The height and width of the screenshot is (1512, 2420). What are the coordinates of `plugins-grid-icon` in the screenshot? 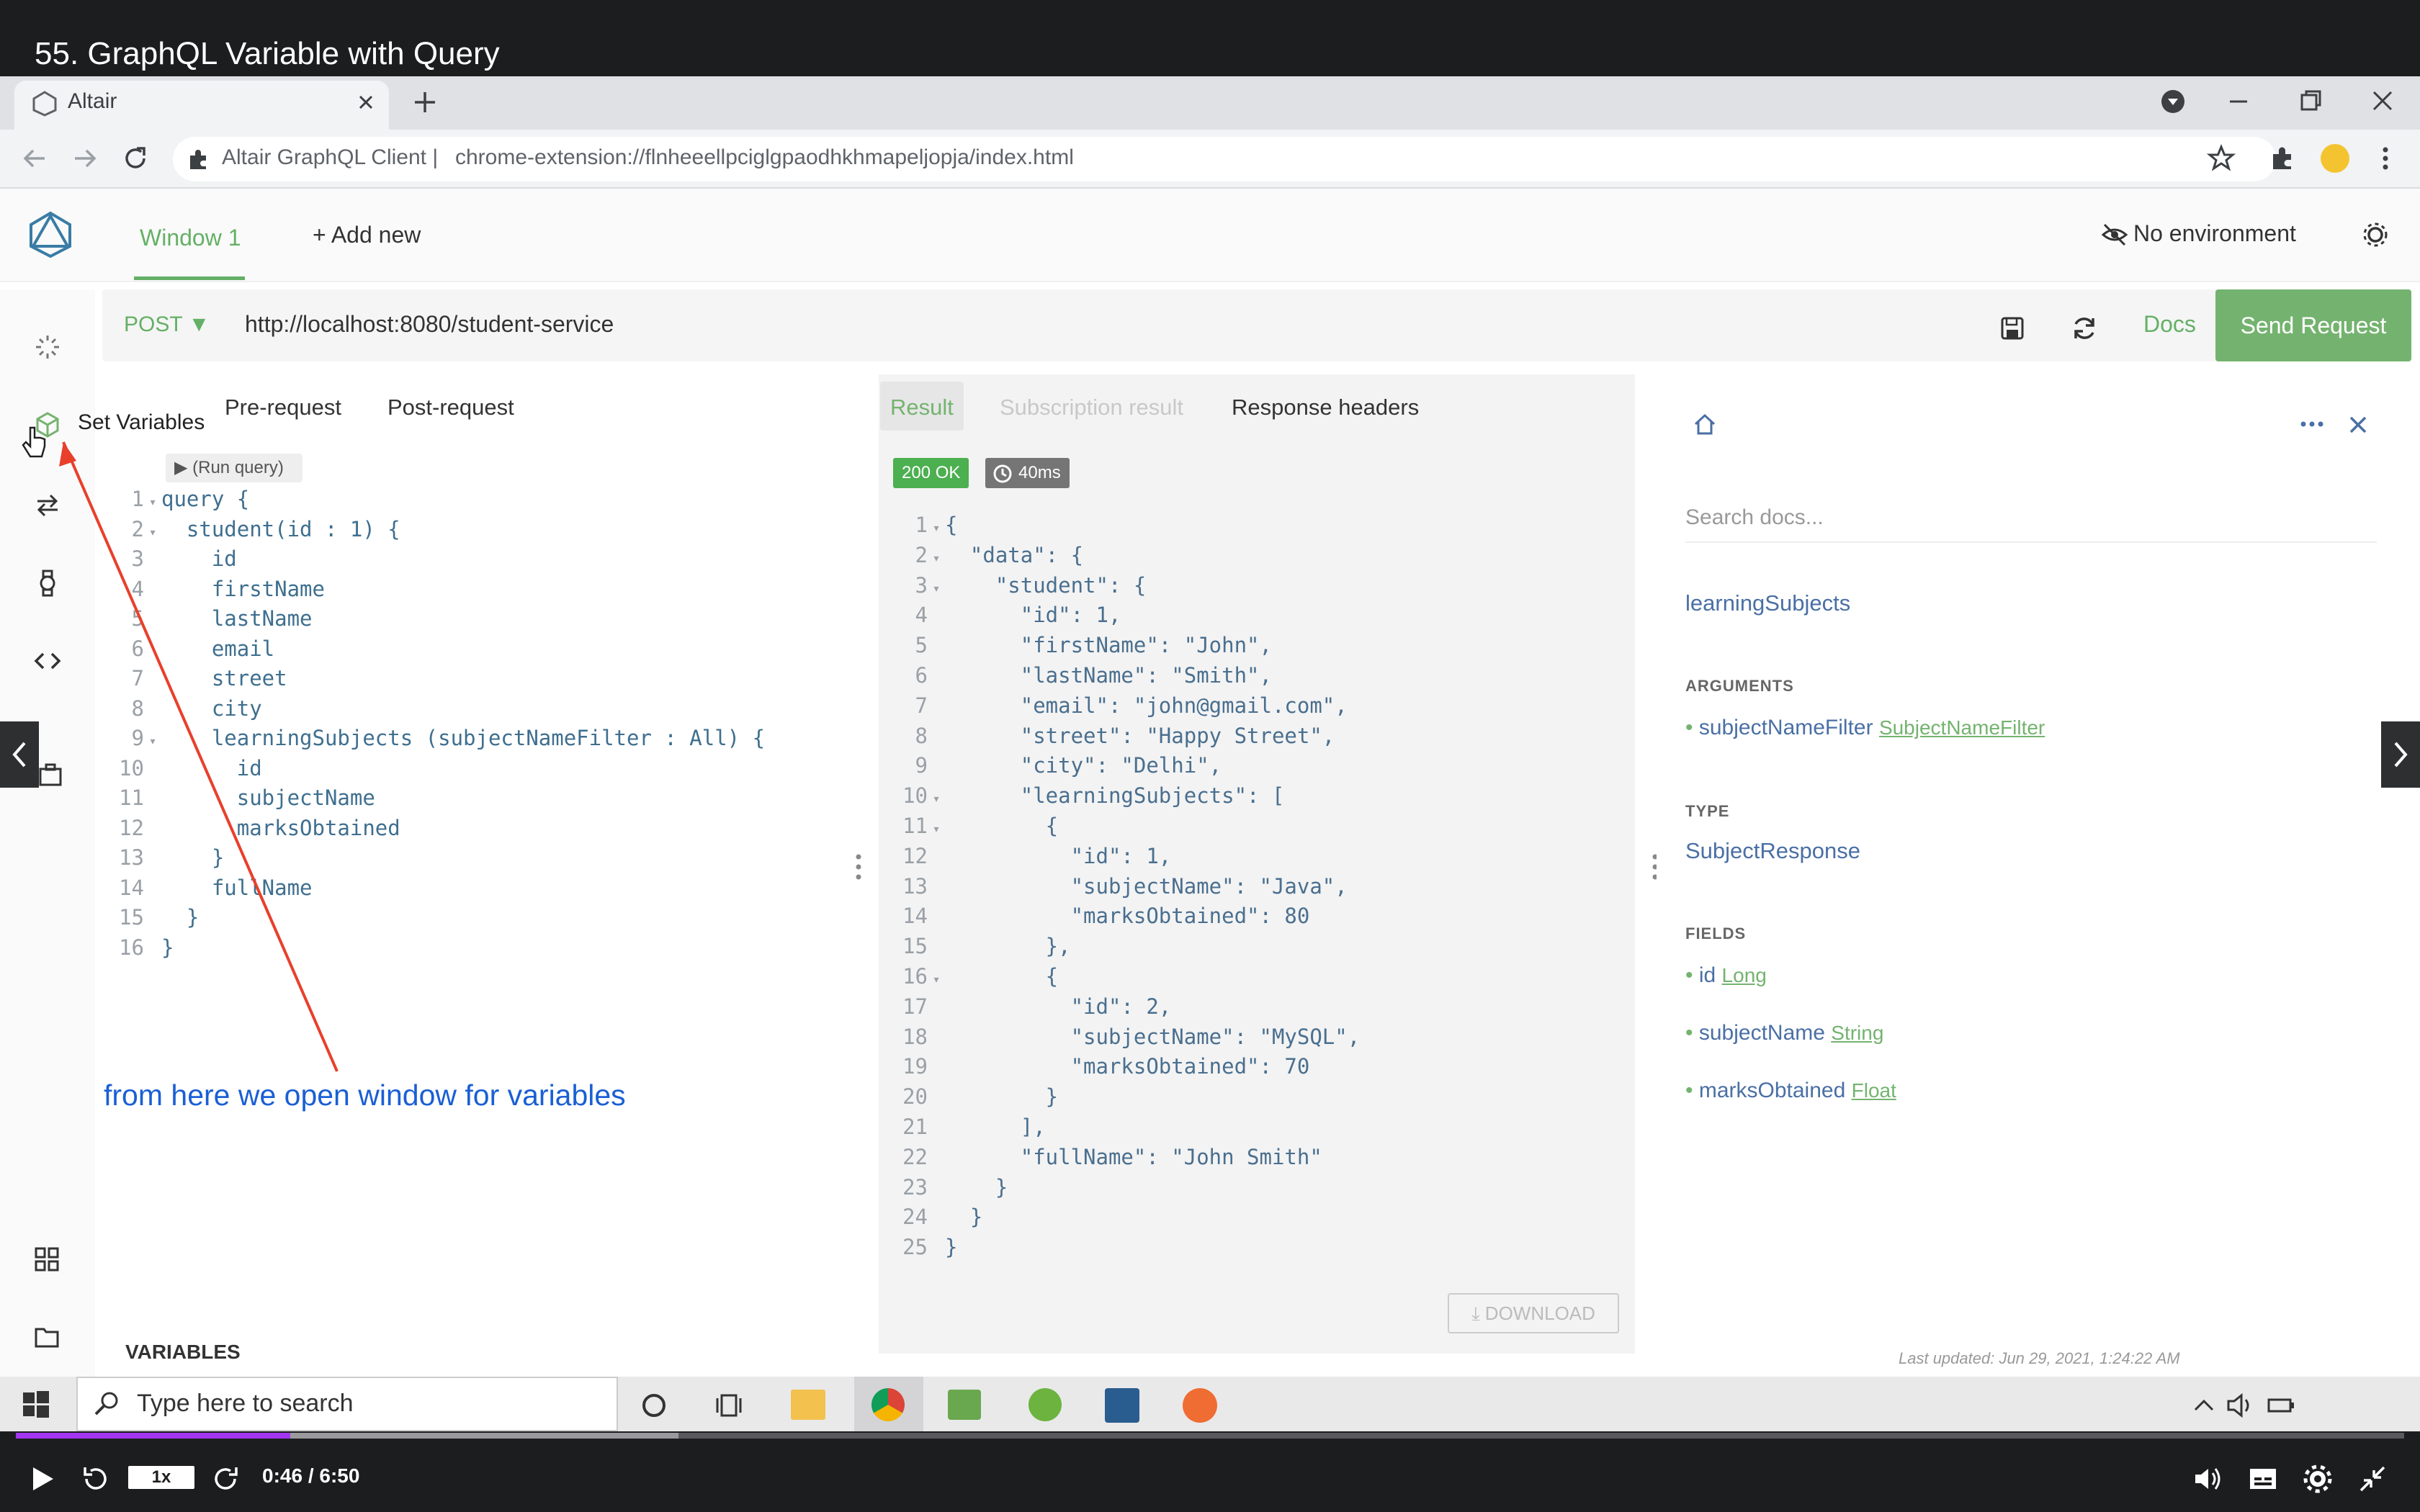 It's located at (46, 1259).